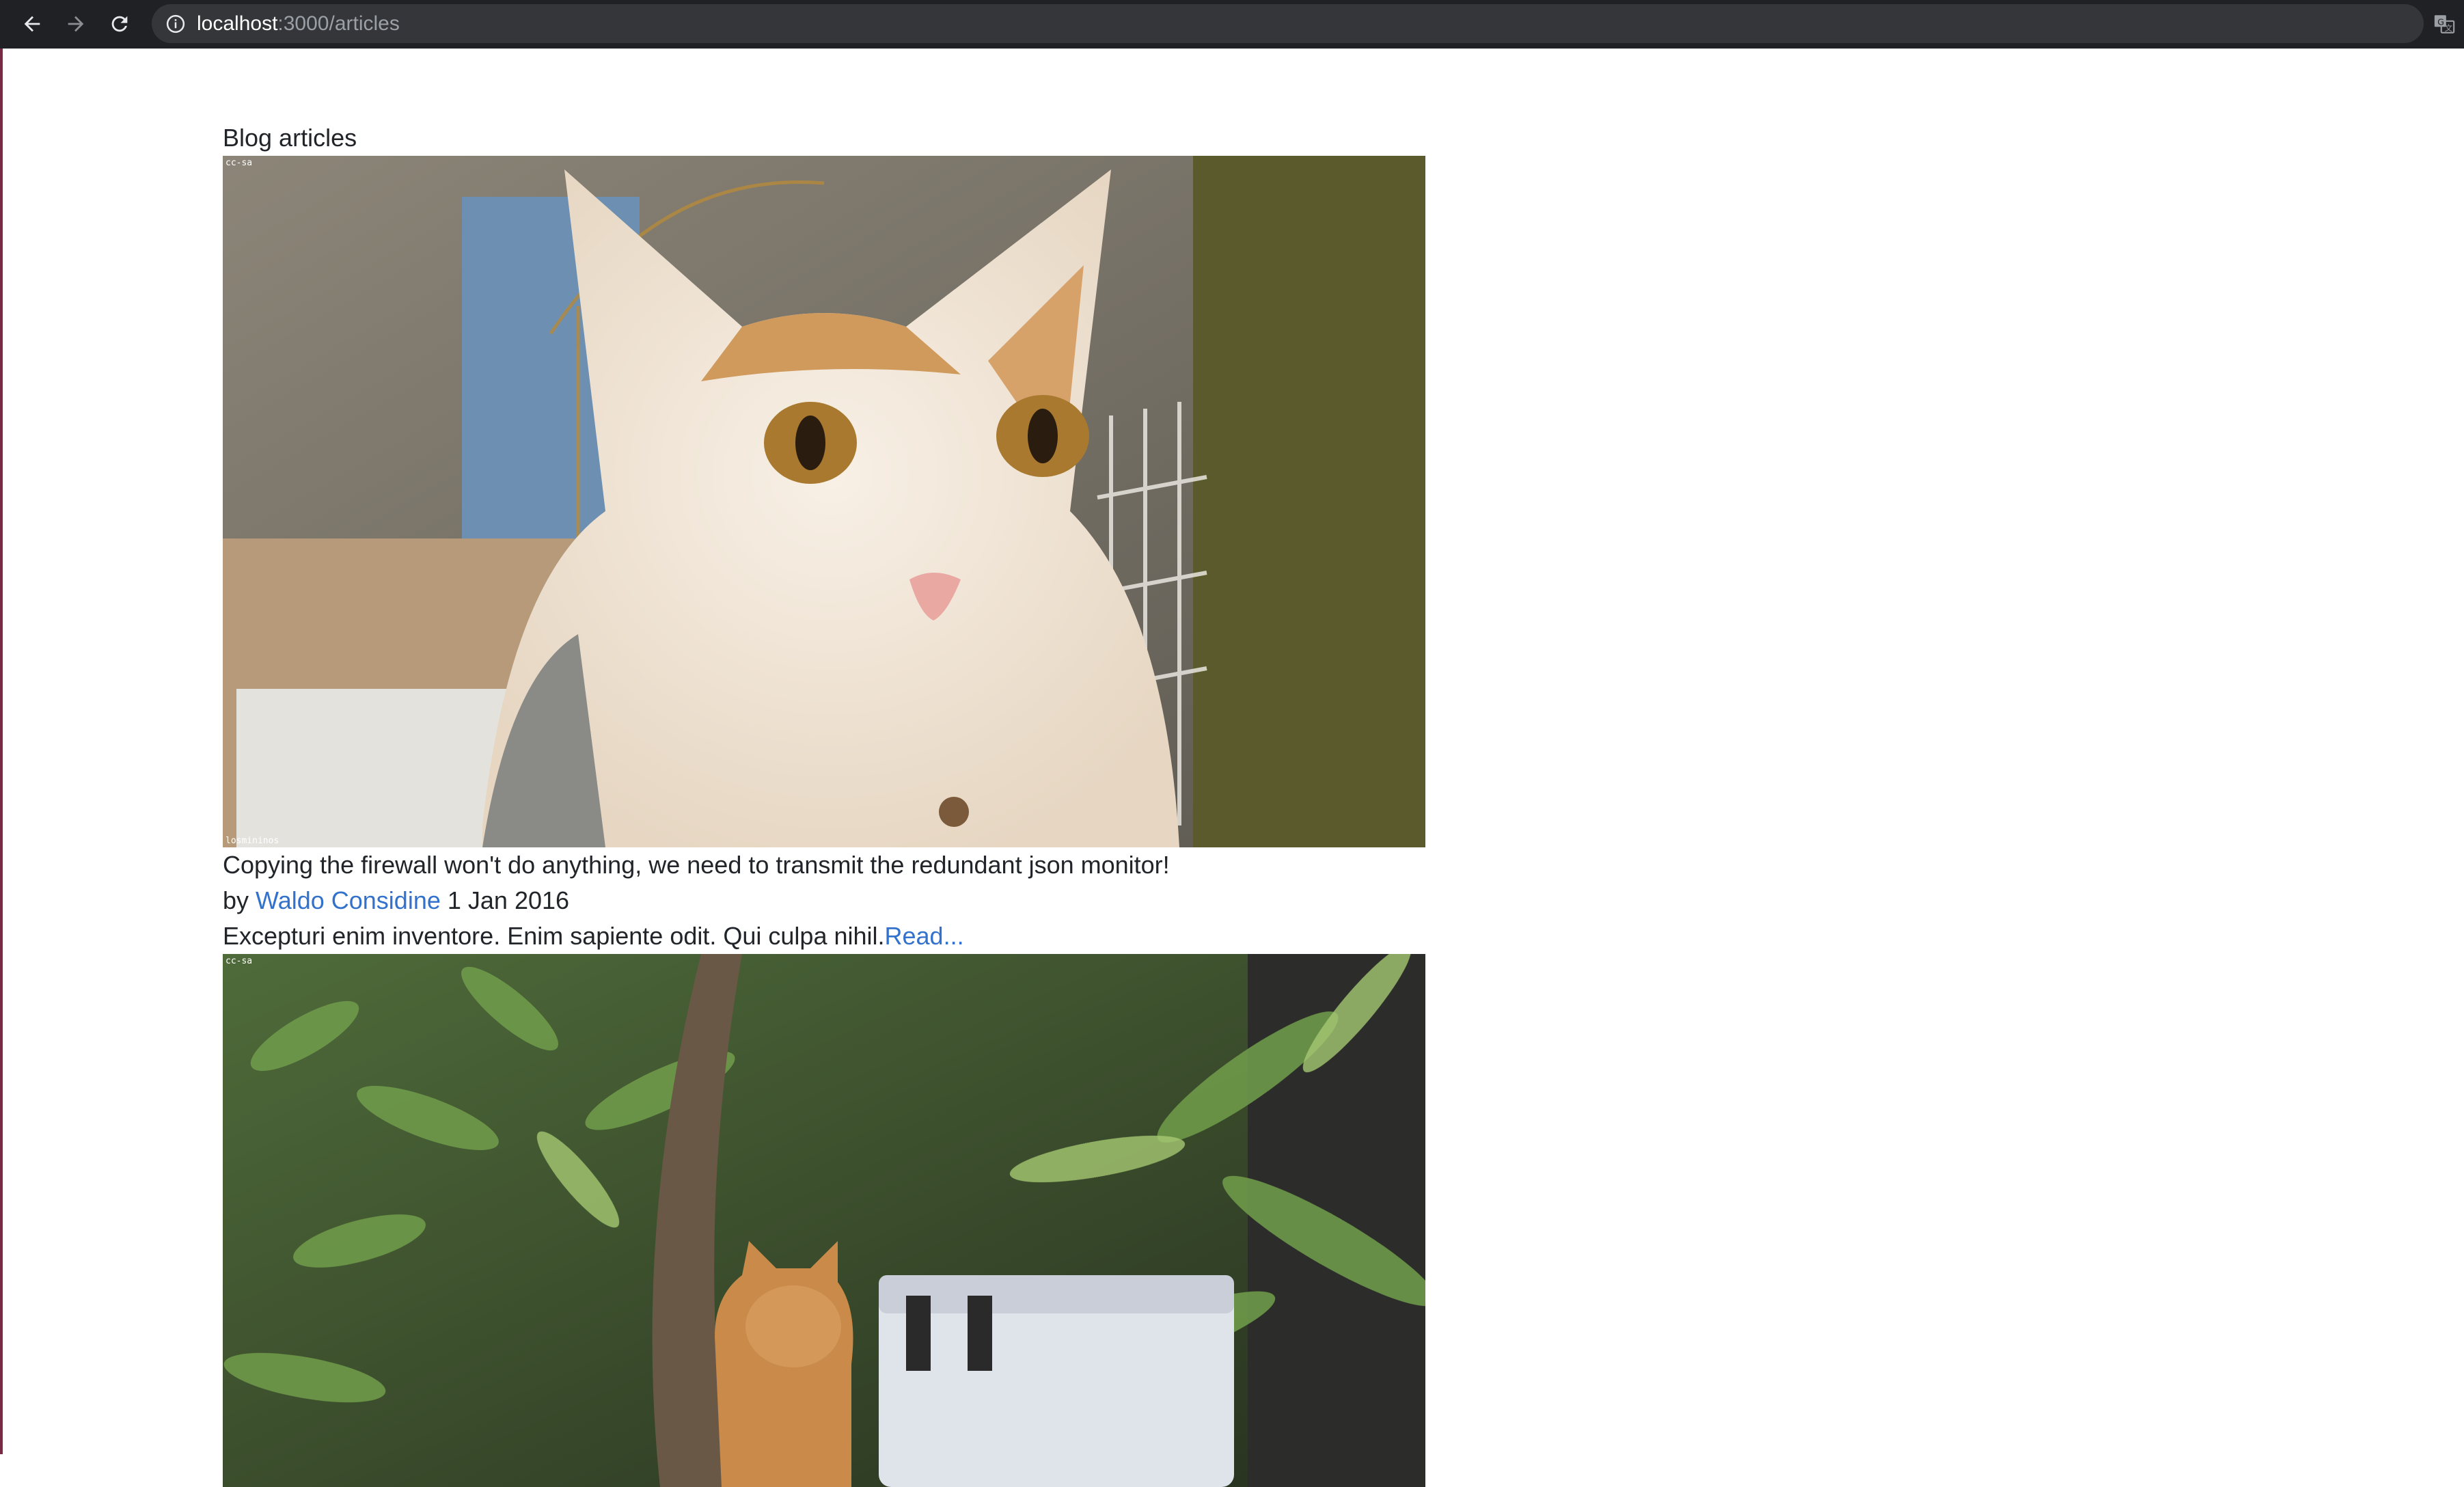  Describe the element at coordinates (290, 138) in the screenshot. I see `page-title: Blog articles` at that location.